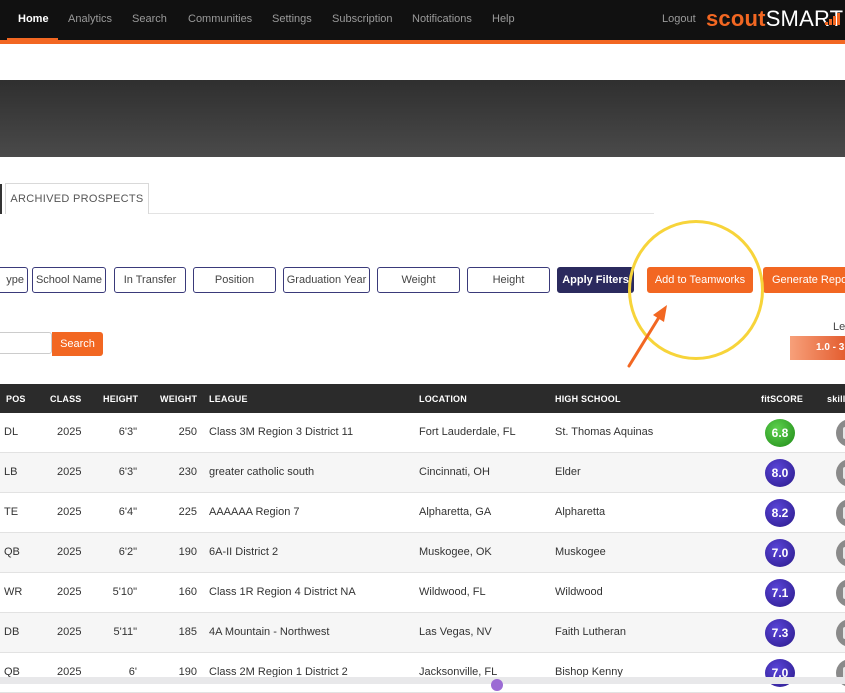  What do you see at coordinates (588, 399) in the screenshot?
I see `col-high-school: HIGH SCHOOL` at bounding box center [588, 399].